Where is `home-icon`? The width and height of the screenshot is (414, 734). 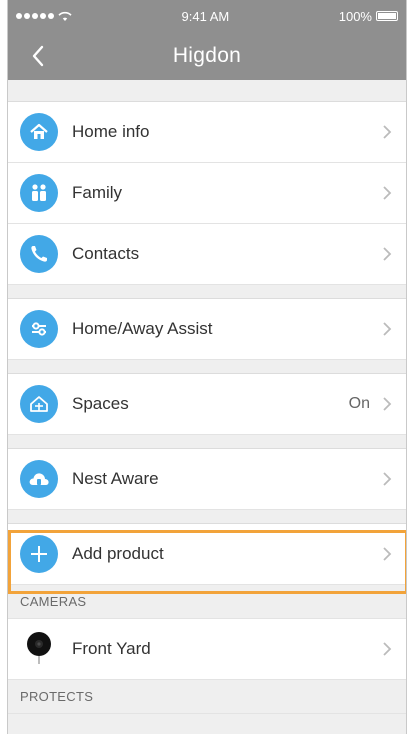 home-icon is located at coordinates (39, 132).